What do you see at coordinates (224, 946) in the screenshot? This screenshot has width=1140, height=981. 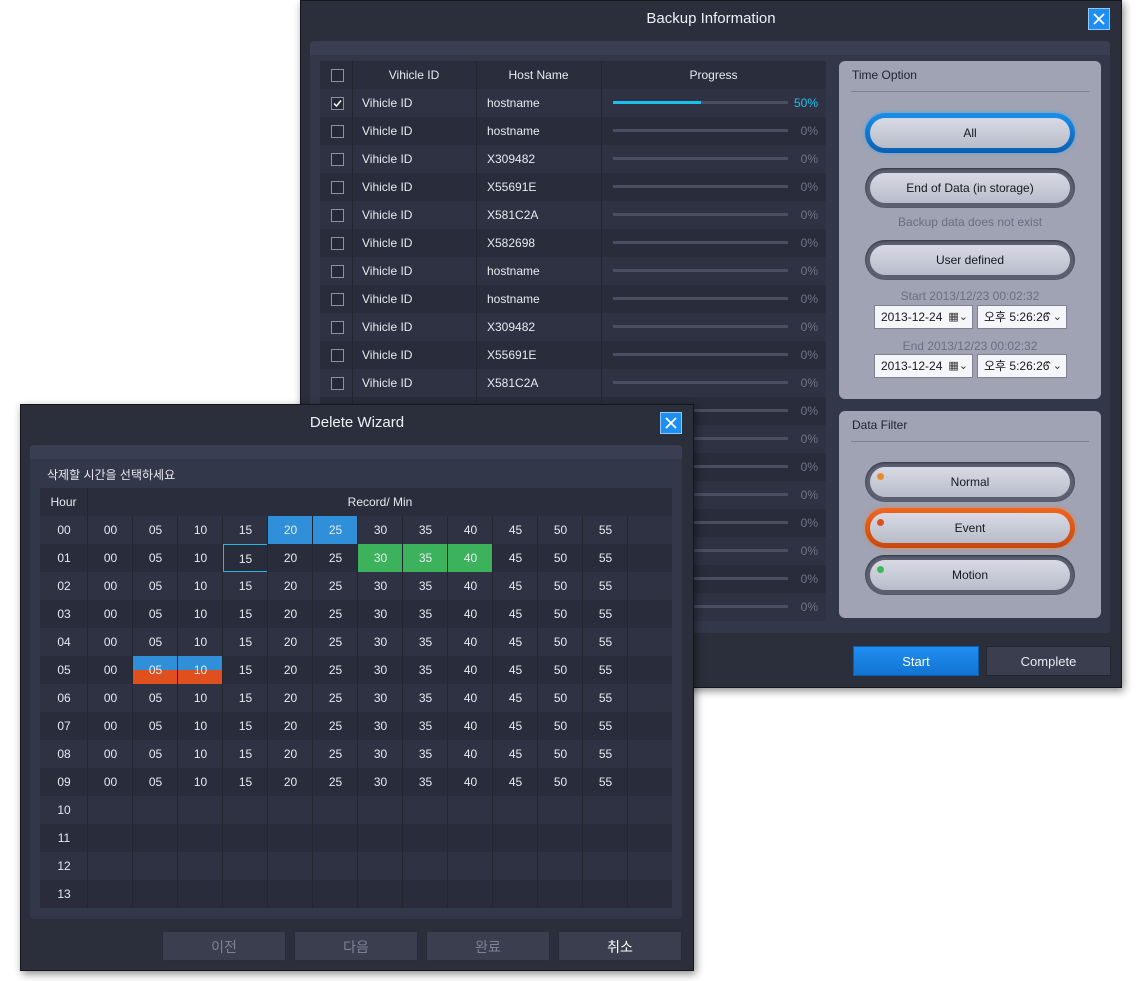 I see `prev-button: 이전` at bounding box center [224, 946].